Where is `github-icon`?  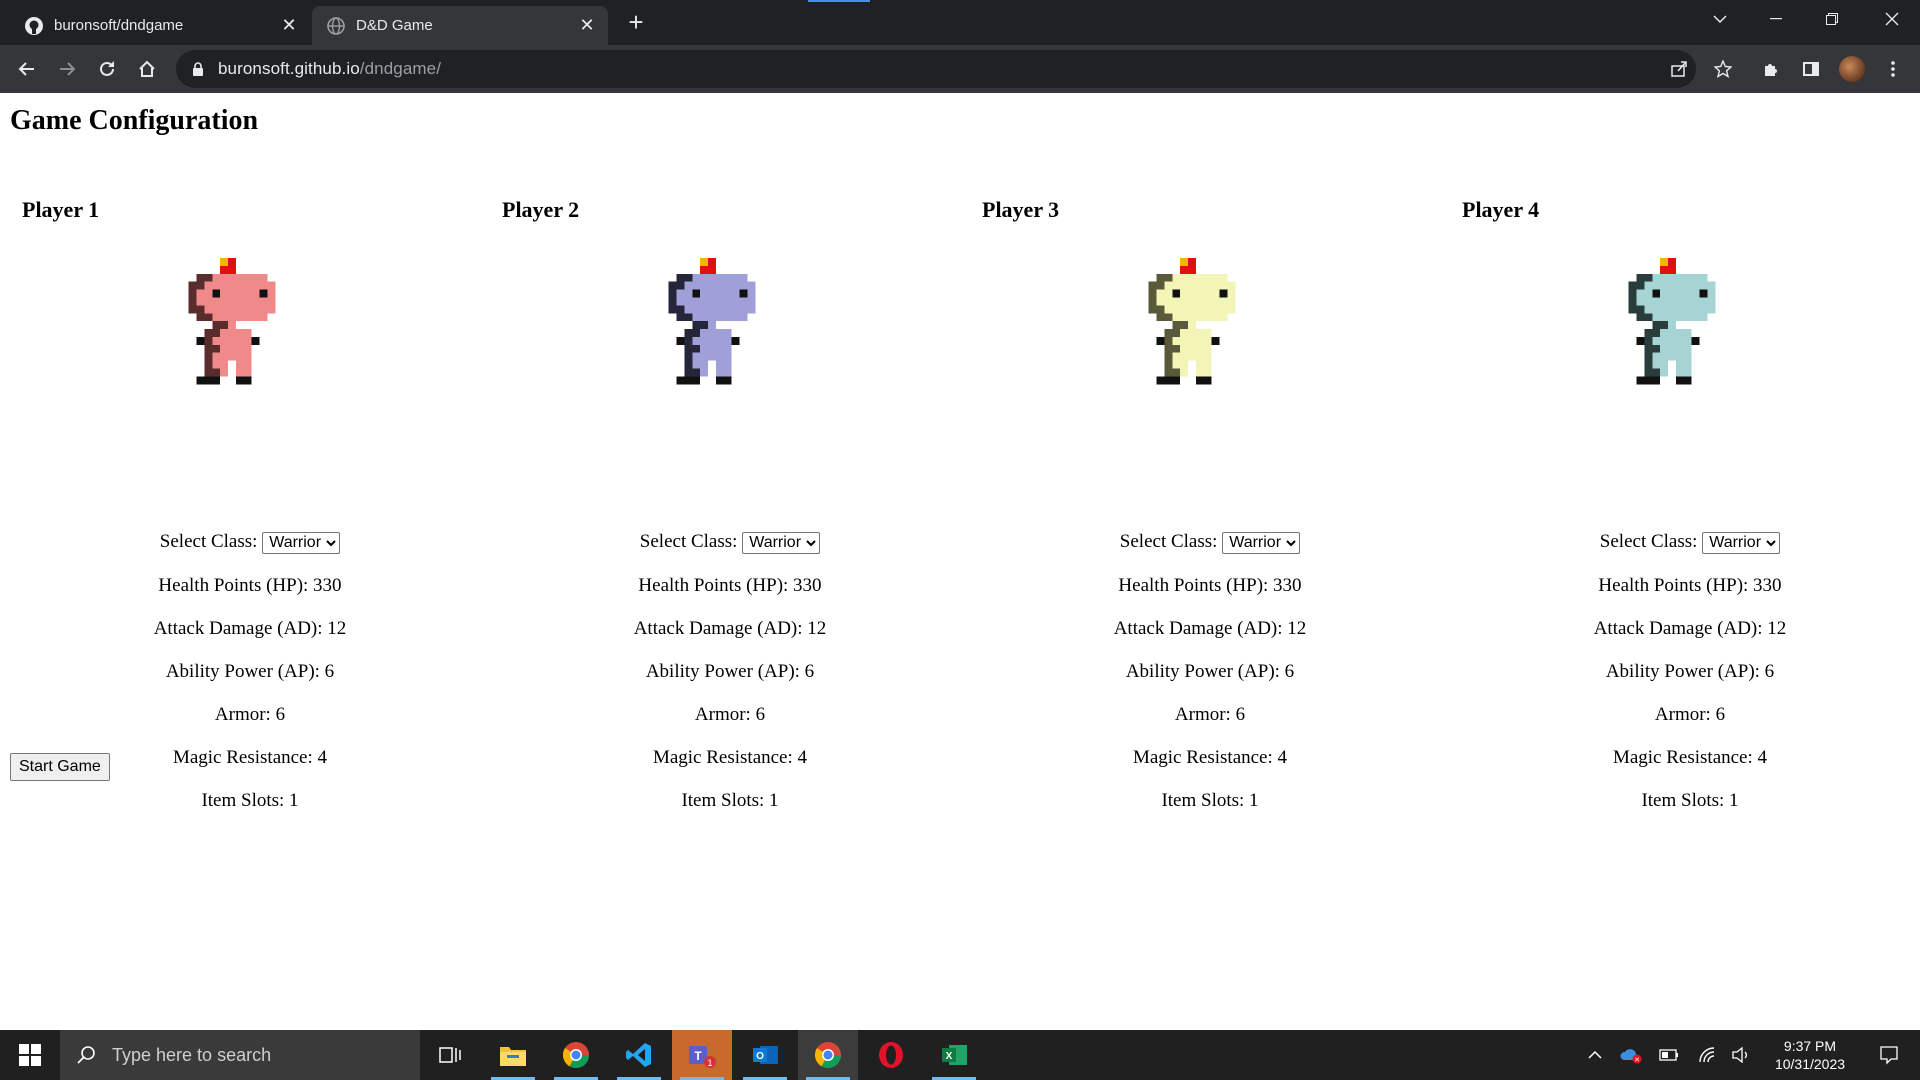
github-icon is located at coordinates (34, 26).